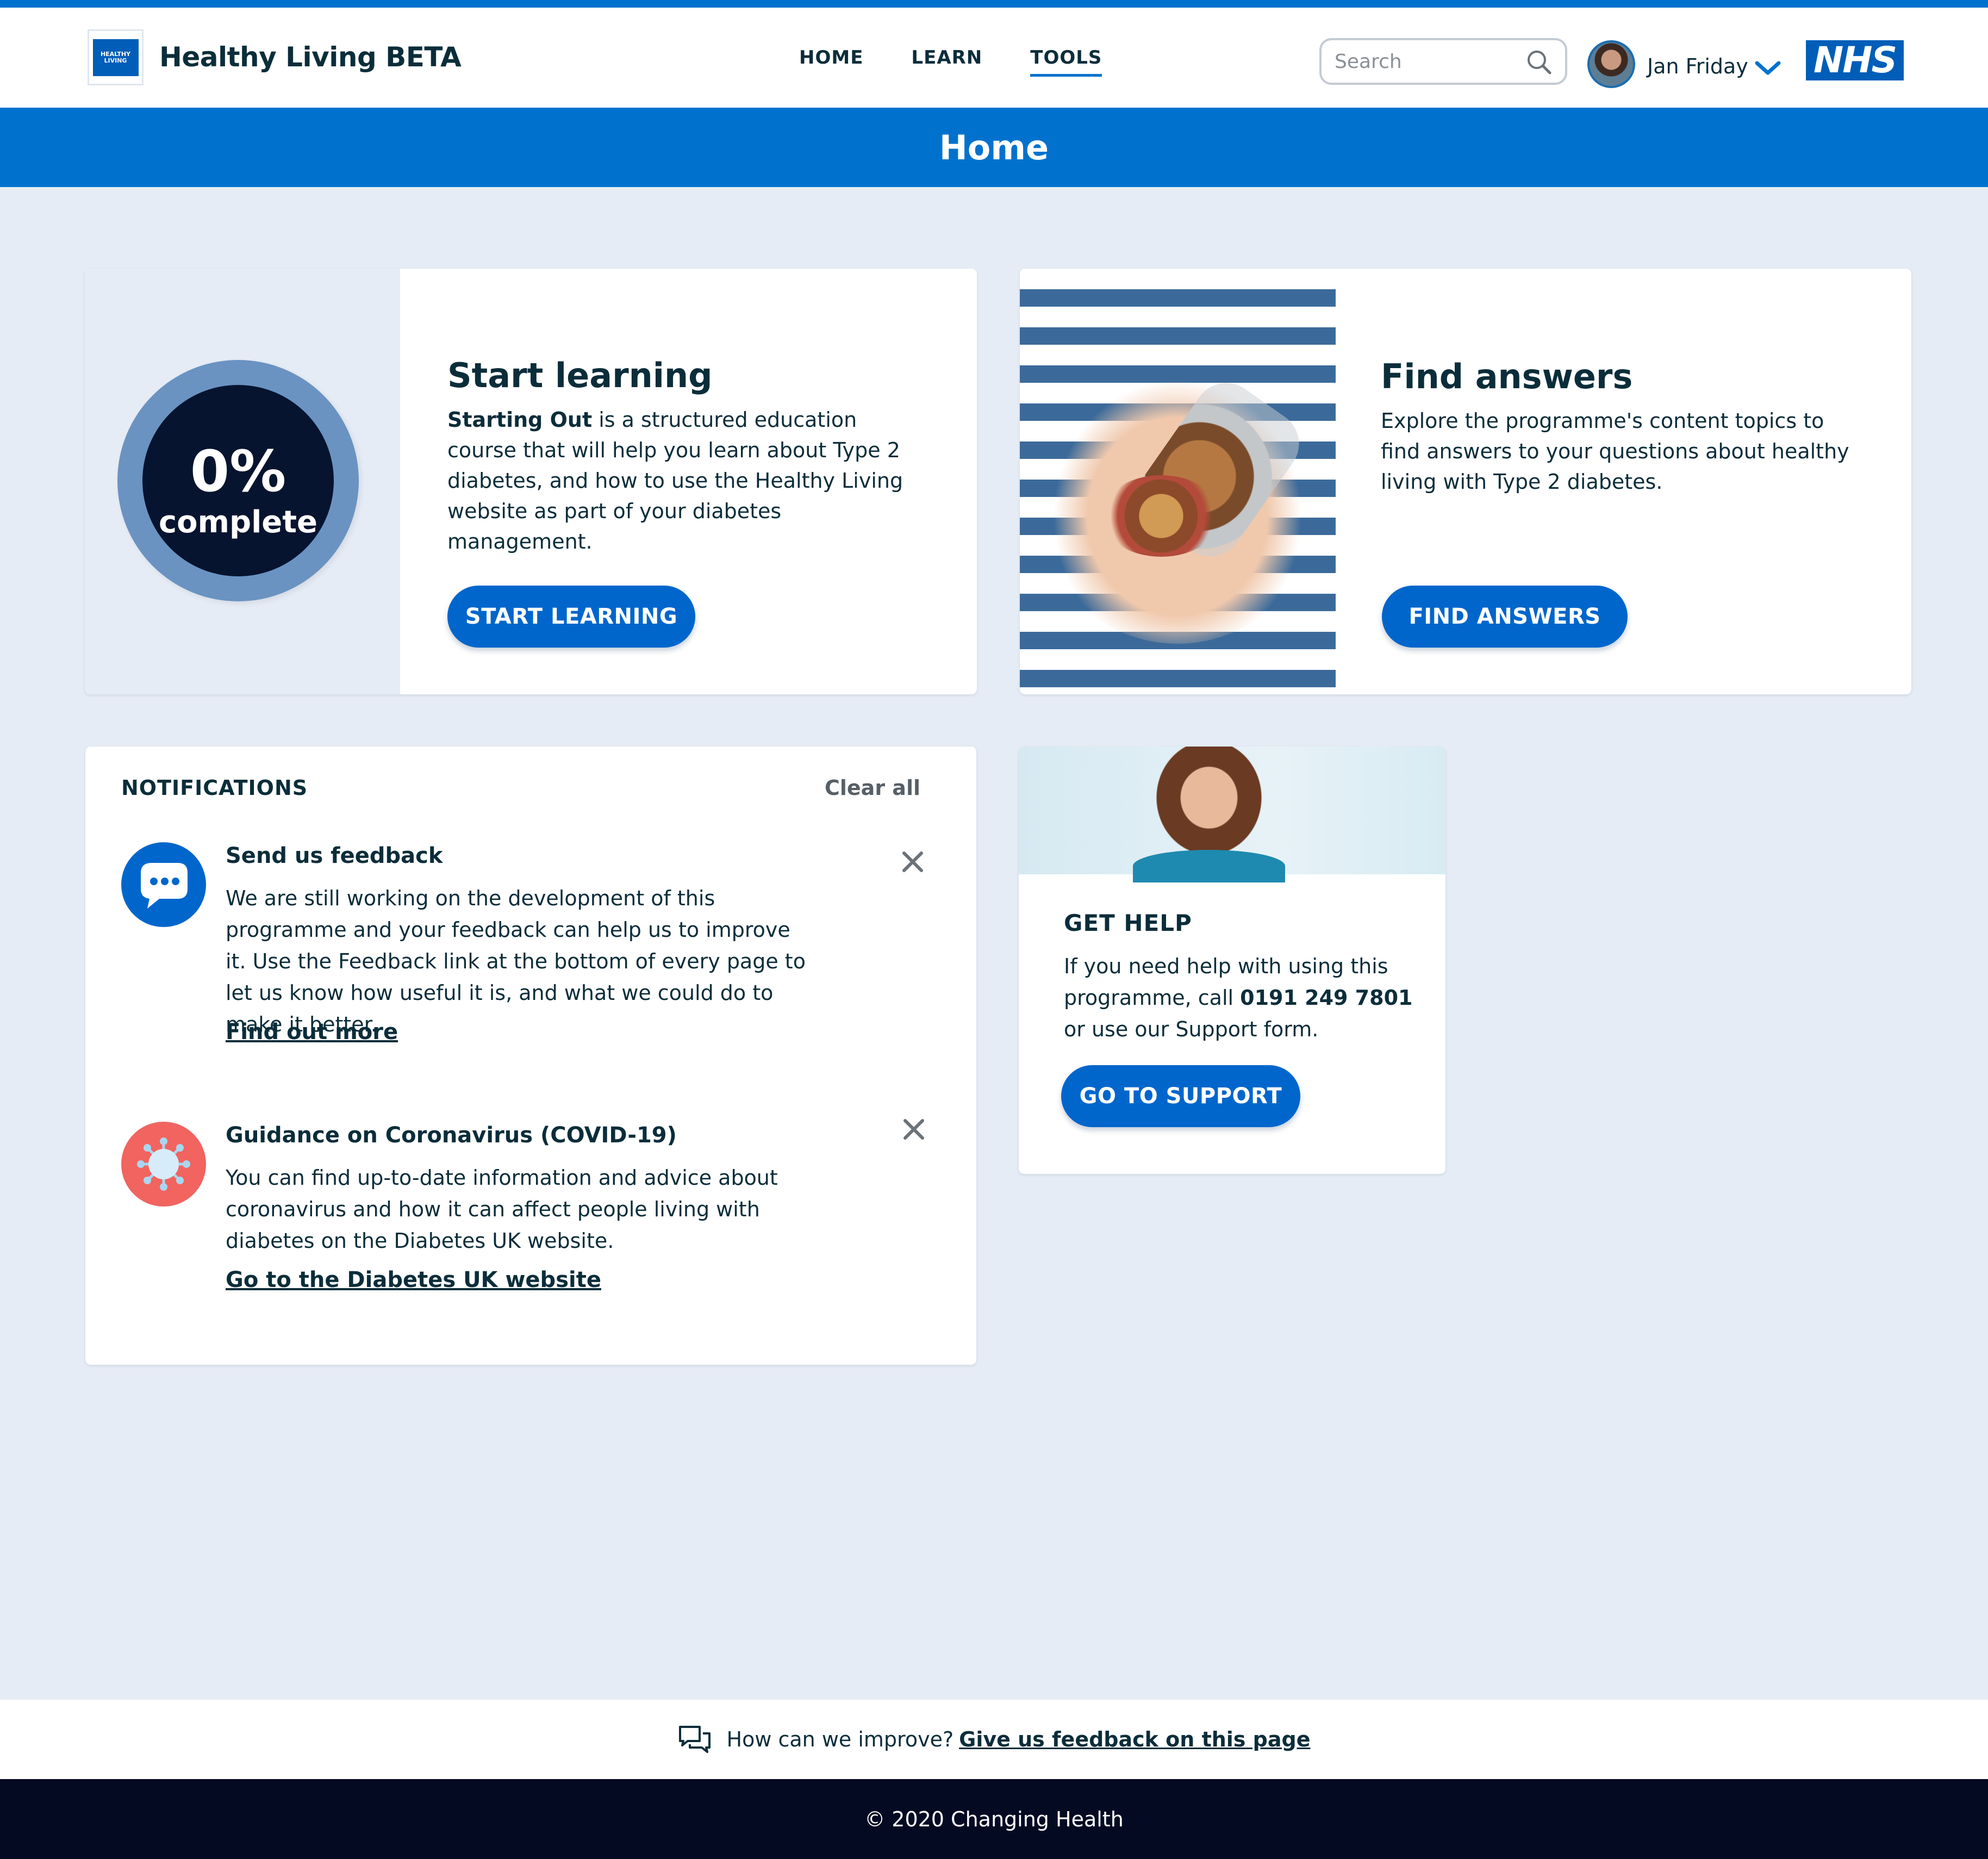 This screenshot has height=1859, width=1988. What do you see at coordinates (580, 375) in the screenshot?
I see `learn-card-title: Start learning` at bounding box center [580, 375].